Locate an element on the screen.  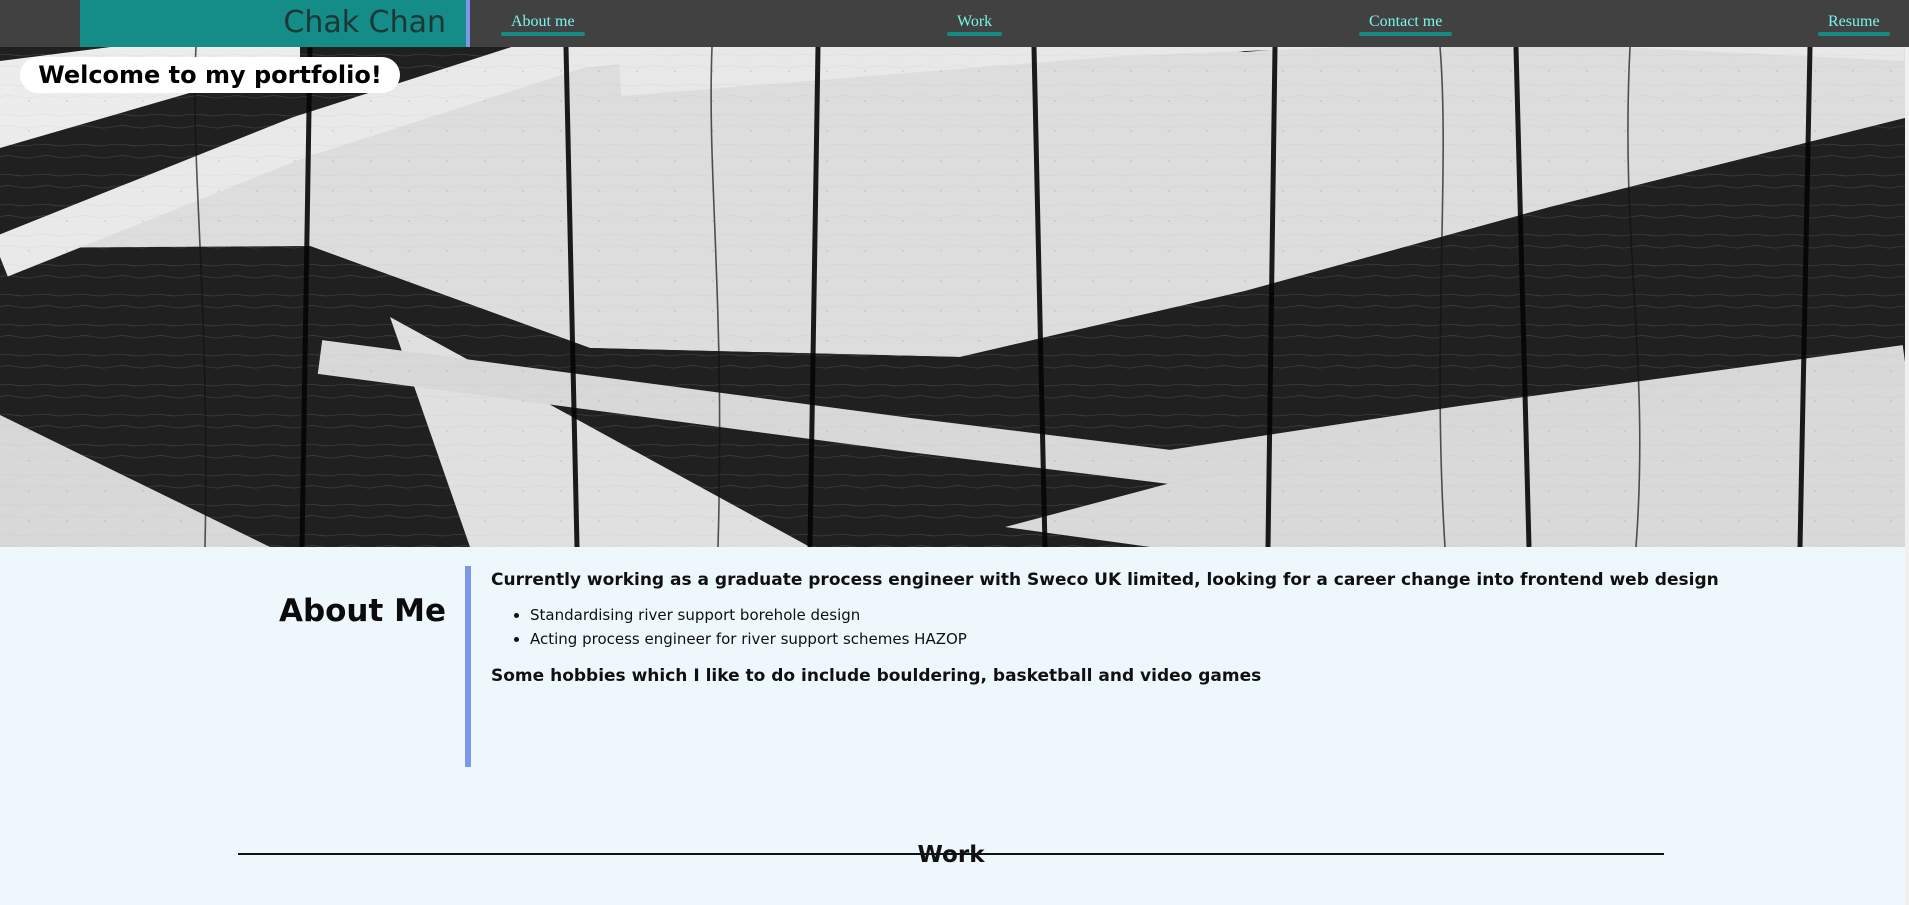
nav-about-me-underline is located at coordinates (543, 34).